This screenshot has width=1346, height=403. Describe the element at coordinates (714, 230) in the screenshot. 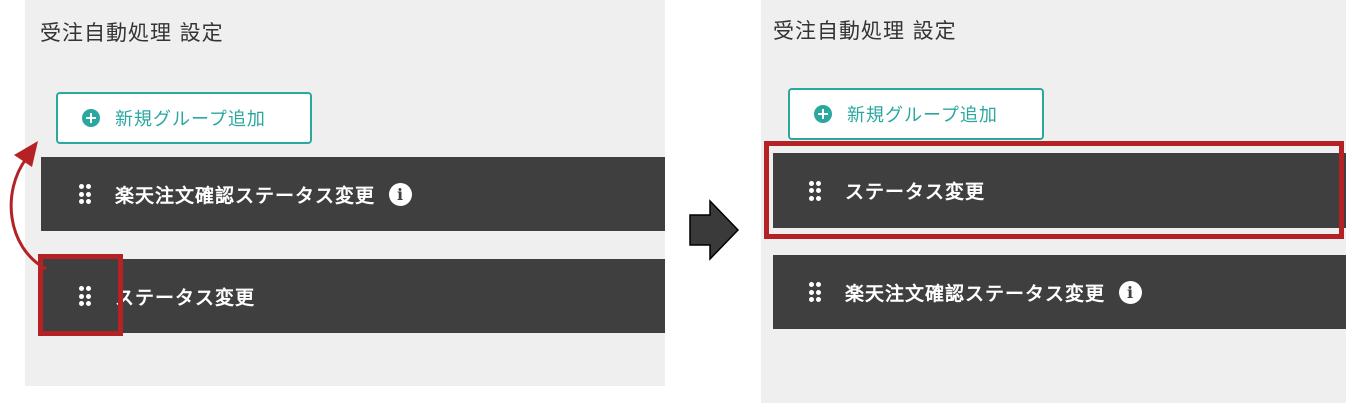

I see `right-arrow-icon` at that location.